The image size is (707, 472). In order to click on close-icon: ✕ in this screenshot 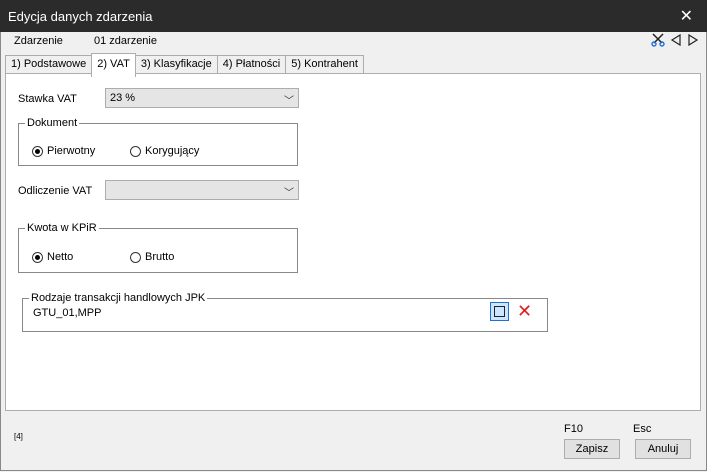, I will do `click(686, 16)`.